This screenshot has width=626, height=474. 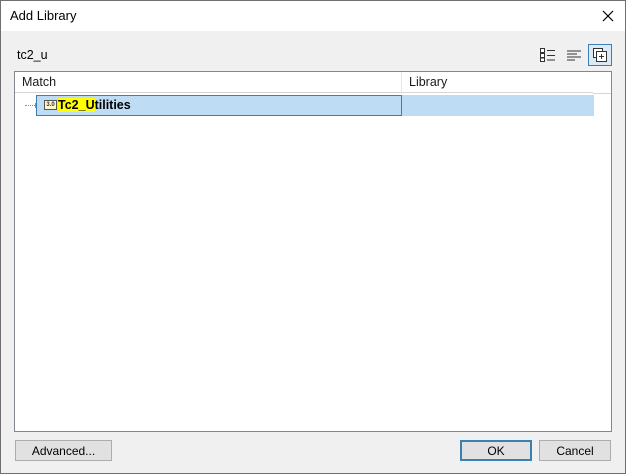 I want to click on library-name: Tc2_Utilities, so click(x=94, y=105).